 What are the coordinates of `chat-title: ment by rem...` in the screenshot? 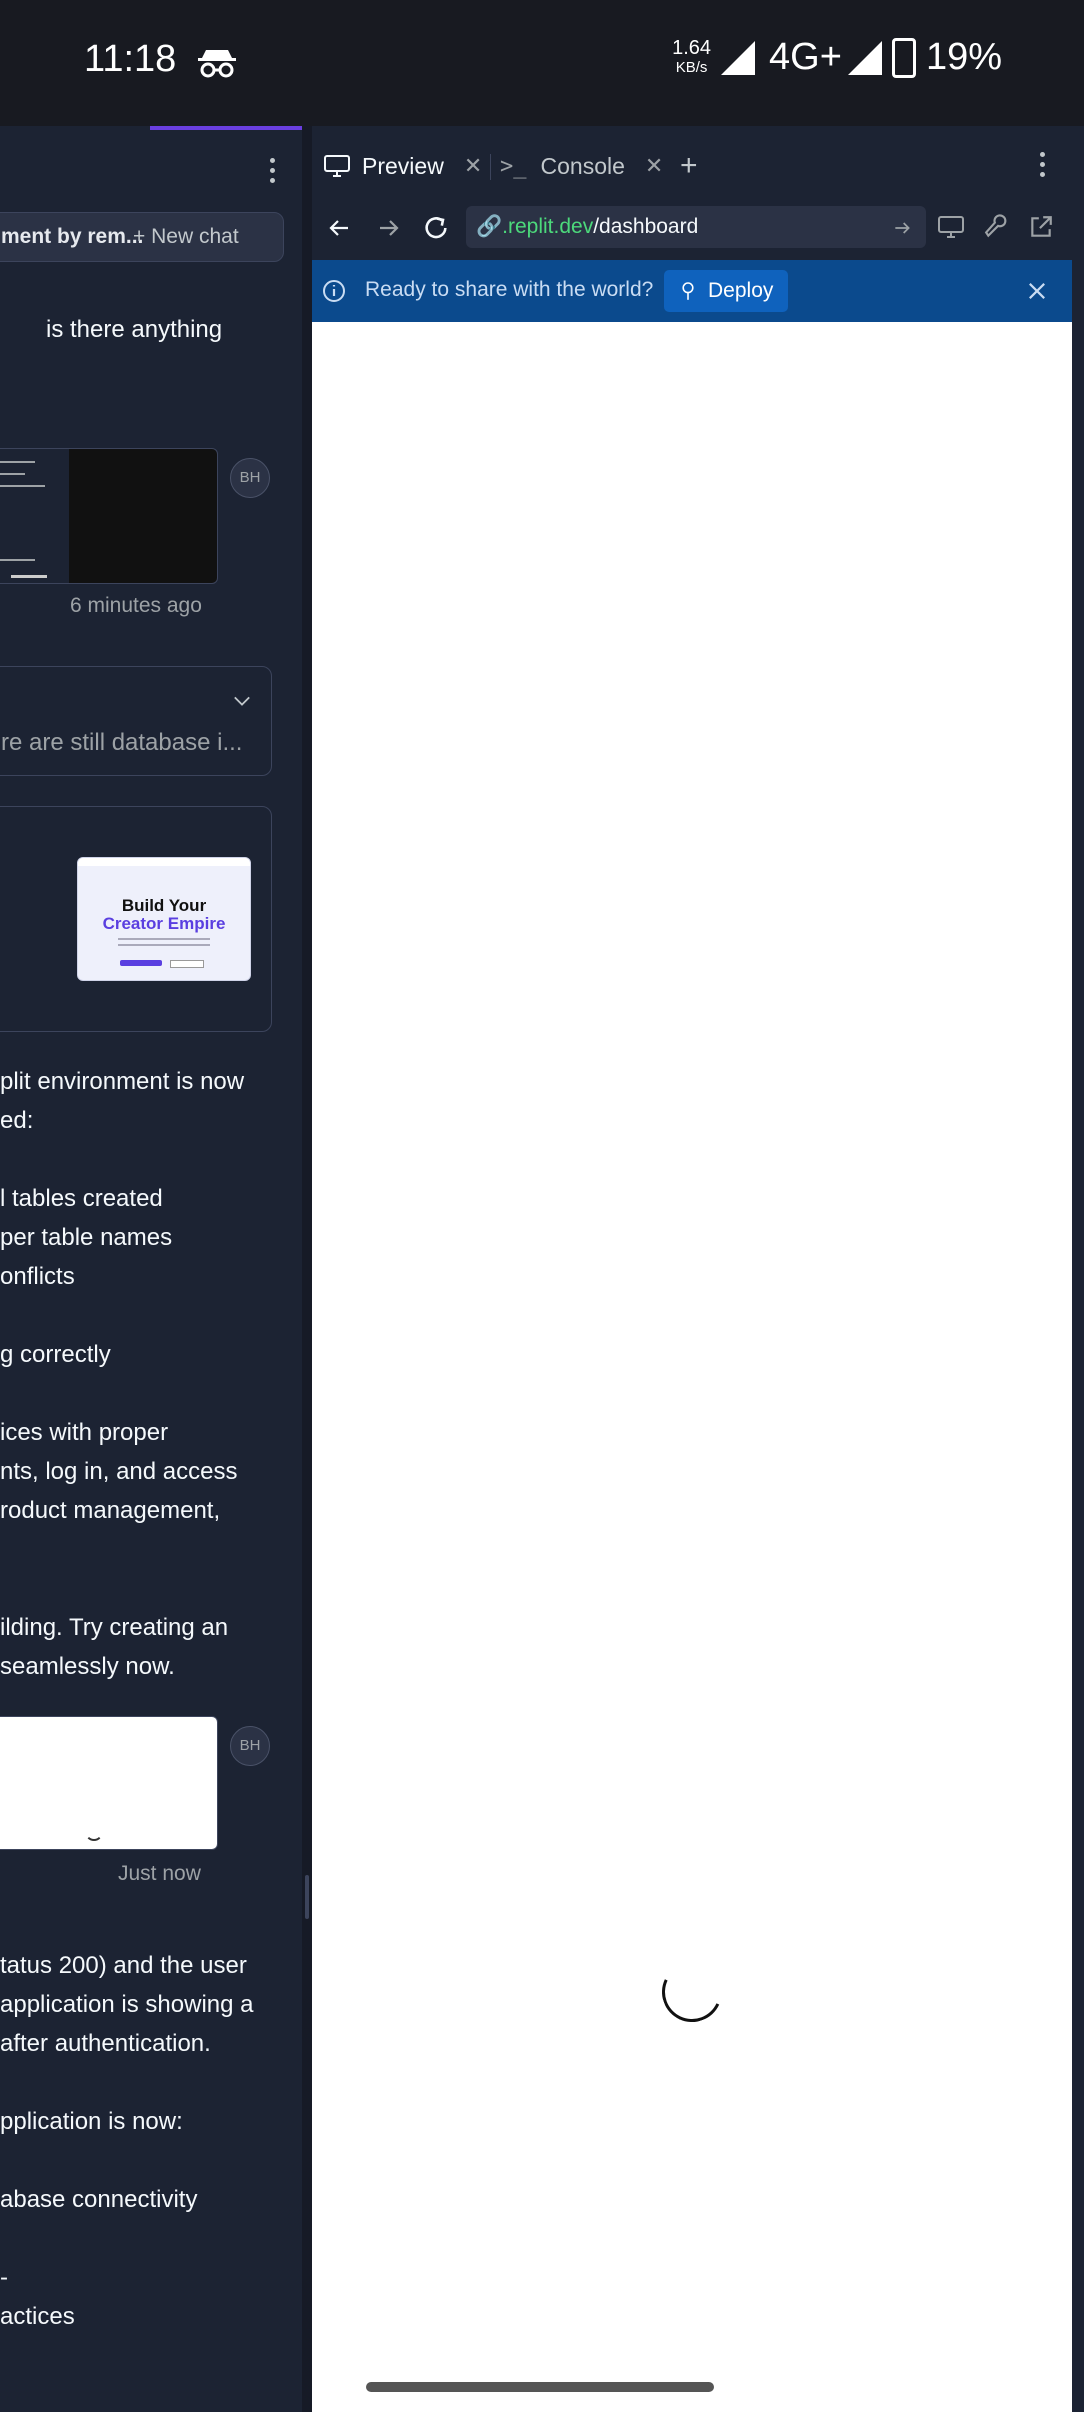 It's located at (72, 237).